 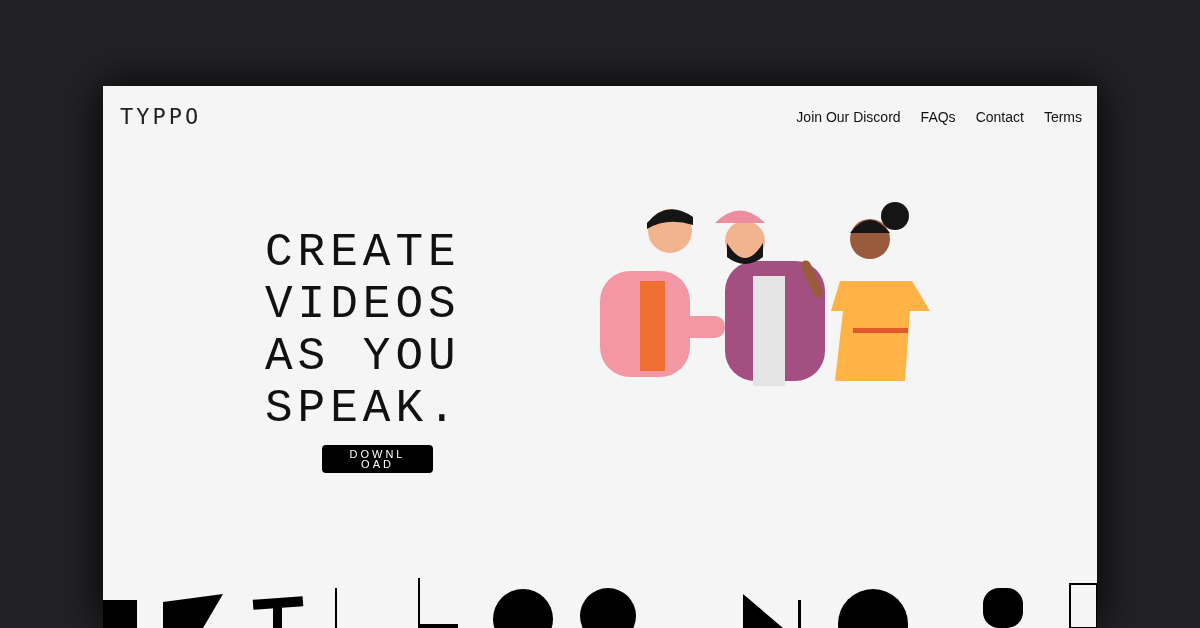 I want to click on headline-line: VIDEOS, so click(x=363, y=305).